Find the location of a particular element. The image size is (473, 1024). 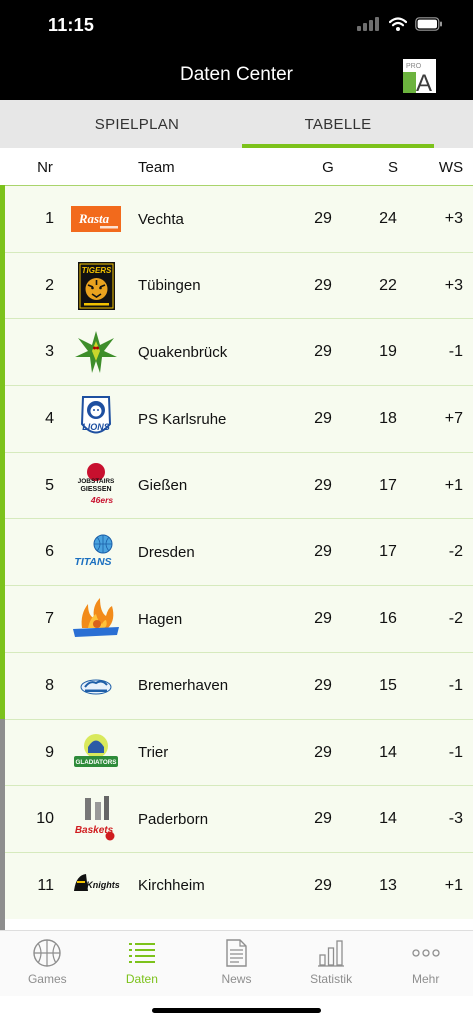

svg-text: GLADIATORS is located at coordinates (96, 762).